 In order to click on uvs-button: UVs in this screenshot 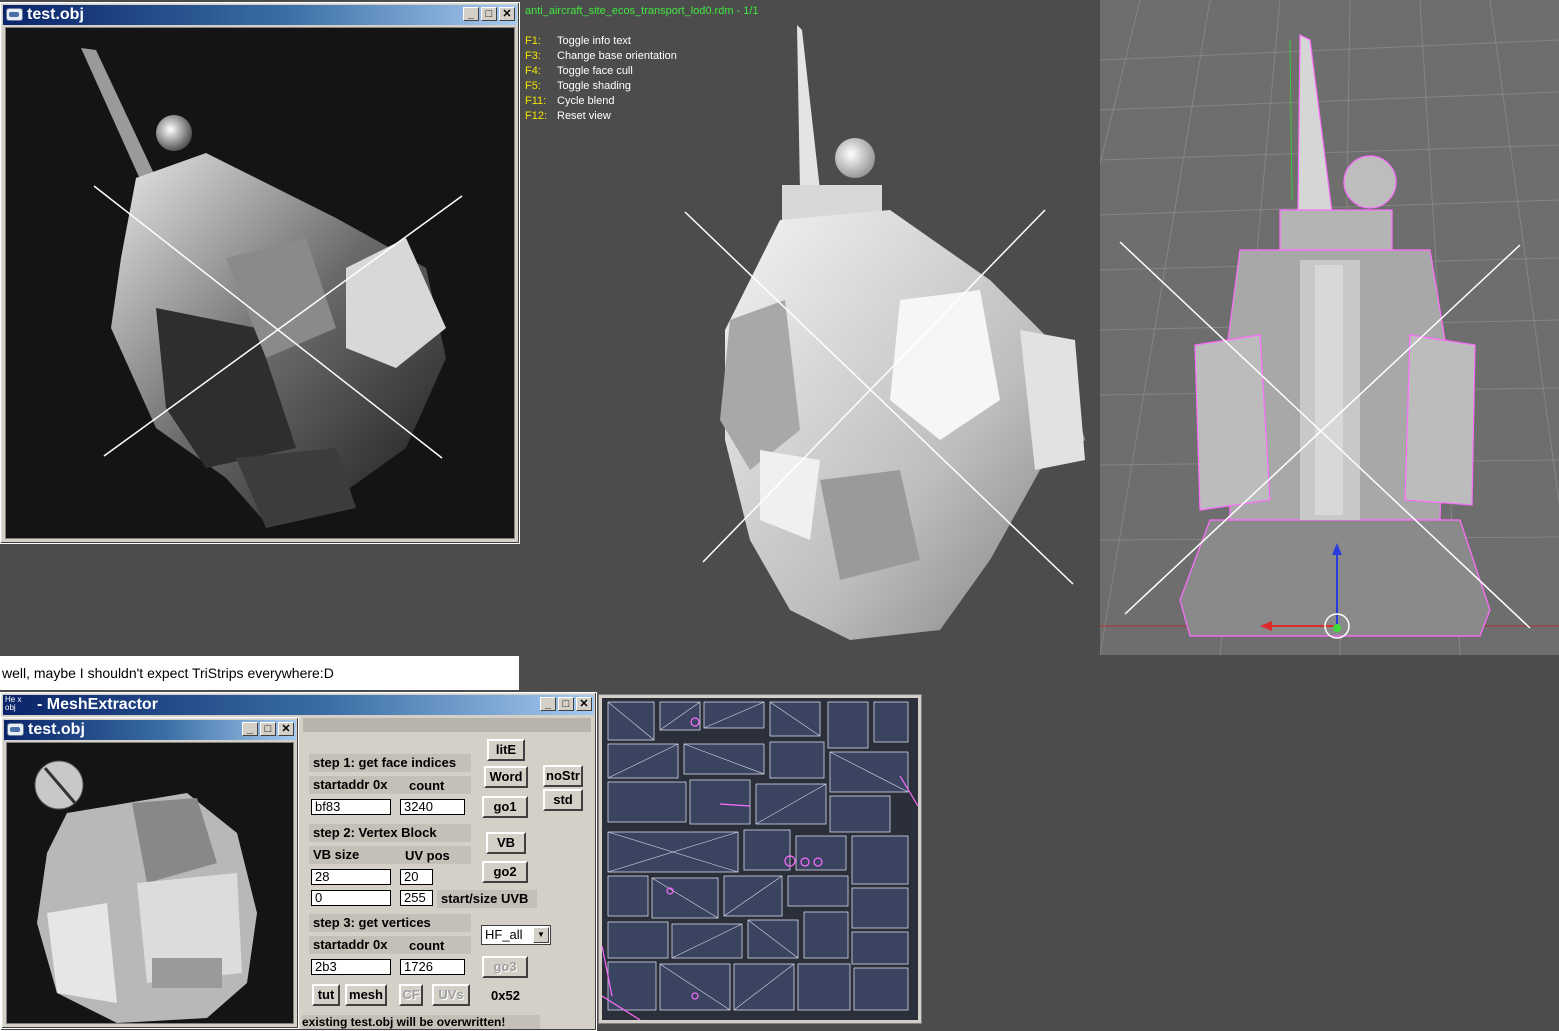, I will do `click(451, 995)`.